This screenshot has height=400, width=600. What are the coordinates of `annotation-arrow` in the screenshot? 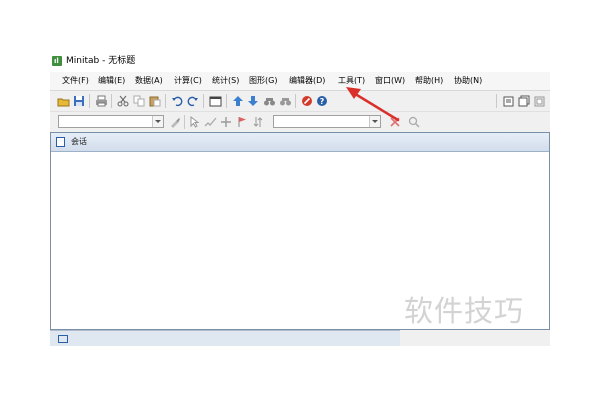 It's located at (373, 104).